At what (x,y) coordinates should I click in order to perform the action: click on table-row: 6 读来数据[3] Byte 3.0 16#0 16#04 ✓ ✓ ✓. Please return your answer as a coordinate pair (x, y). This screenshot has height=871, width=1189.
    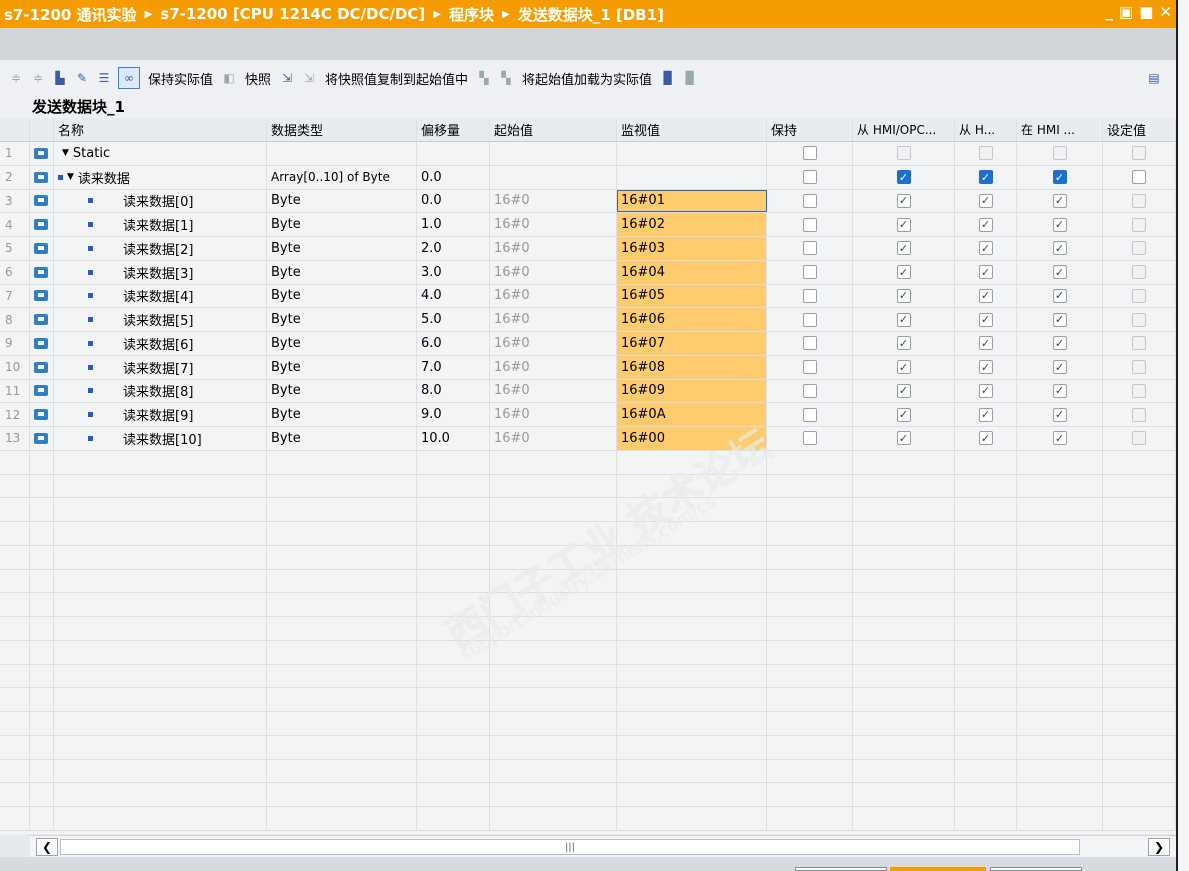
    Looking at the image, I should click on (588, 272).